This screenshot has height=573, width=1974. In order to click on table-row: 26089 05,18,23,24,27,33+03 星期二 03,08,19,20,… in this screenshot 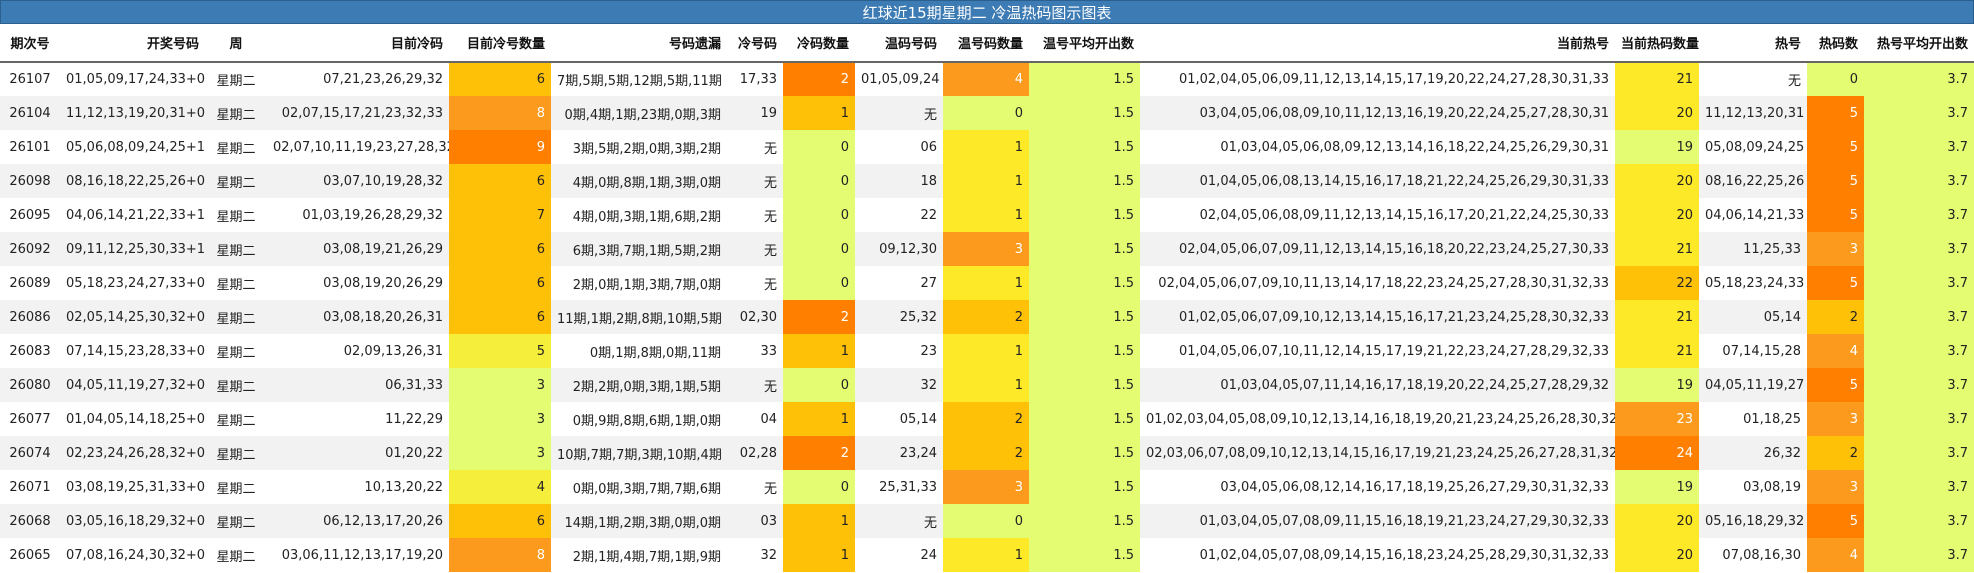, I will do `click(987, 283)`.